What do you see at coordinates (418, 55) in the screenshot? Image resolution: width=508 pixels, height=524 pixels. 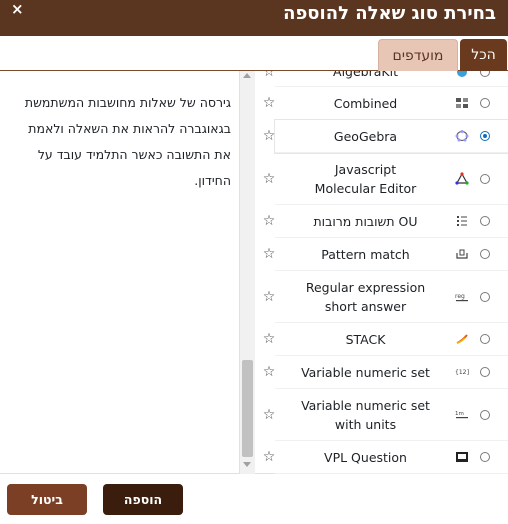 I see `tab-favourites: מועדפים` at bounding box center [418, 55].